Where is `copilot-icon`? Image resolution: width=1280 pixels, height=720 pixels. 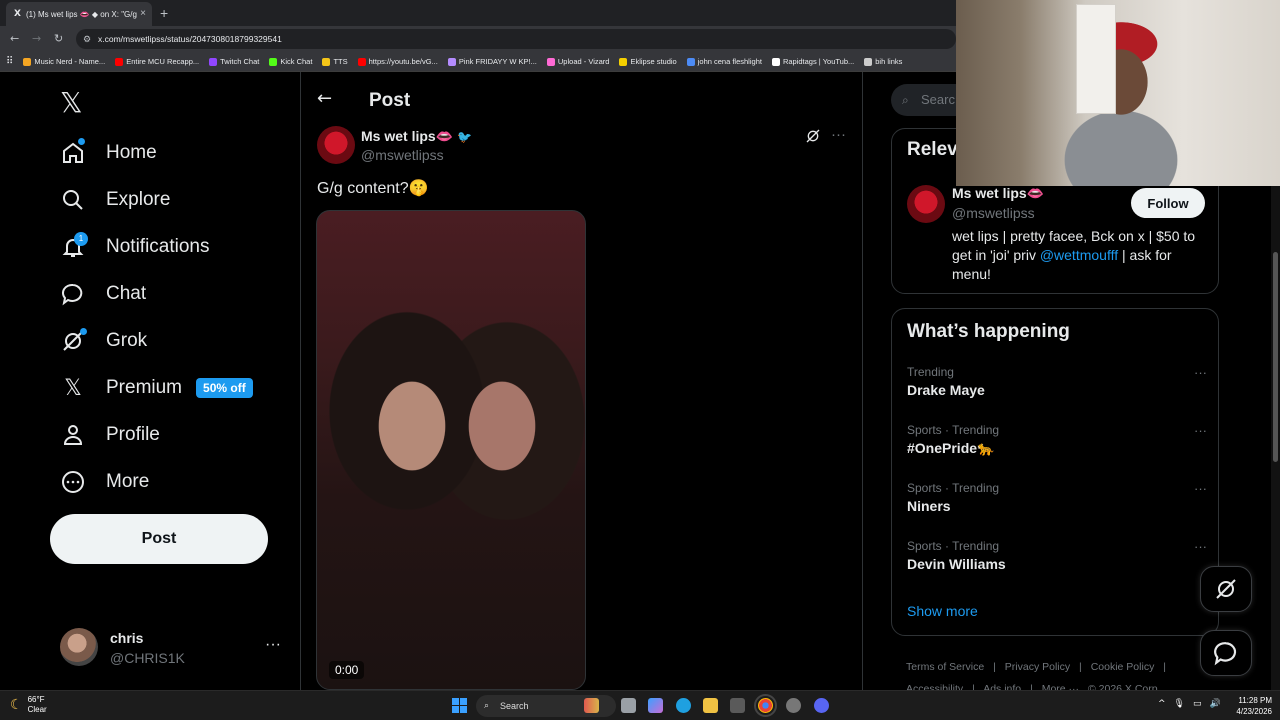 copilot-icon is located at coordinates (655, 705).